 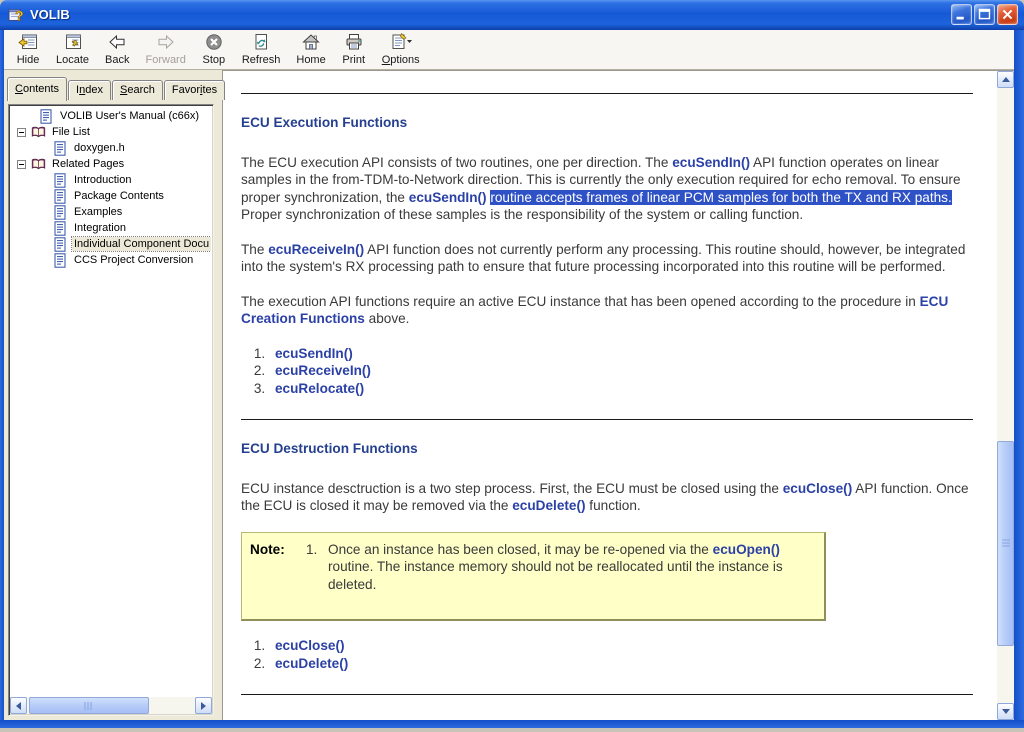 I want to click on section-heading: ECU Destruction Functions, so click(x=329, y=448).